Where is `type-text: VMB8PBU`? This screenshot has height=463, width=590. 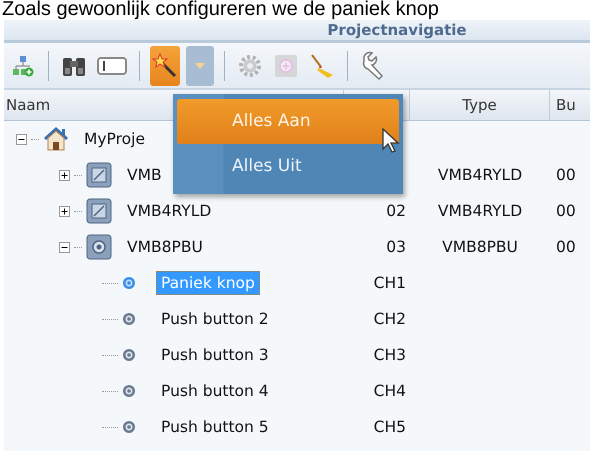
type-text: VMB8PBU is located at coordinates (480, 247).